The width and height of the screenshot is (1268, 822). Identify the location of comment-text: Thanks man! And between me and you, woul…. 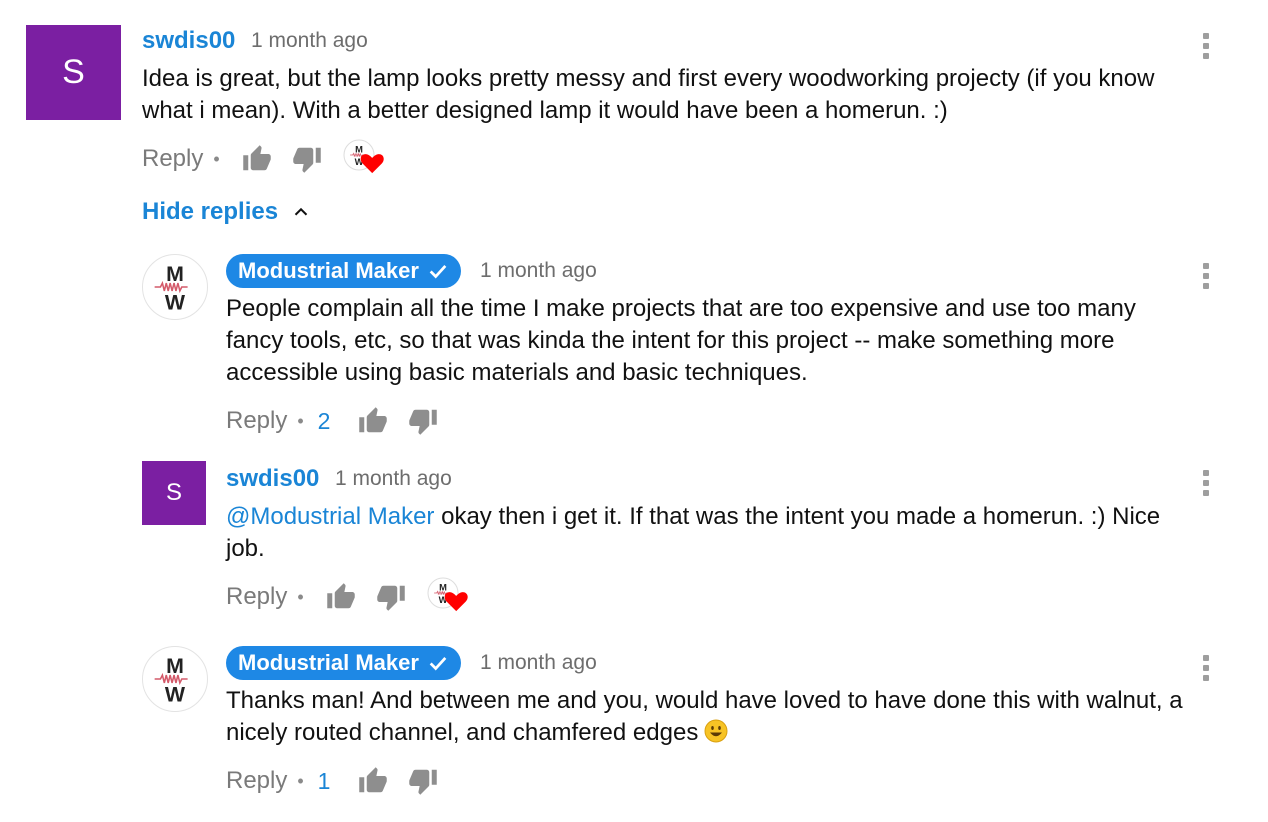
(704, 716).